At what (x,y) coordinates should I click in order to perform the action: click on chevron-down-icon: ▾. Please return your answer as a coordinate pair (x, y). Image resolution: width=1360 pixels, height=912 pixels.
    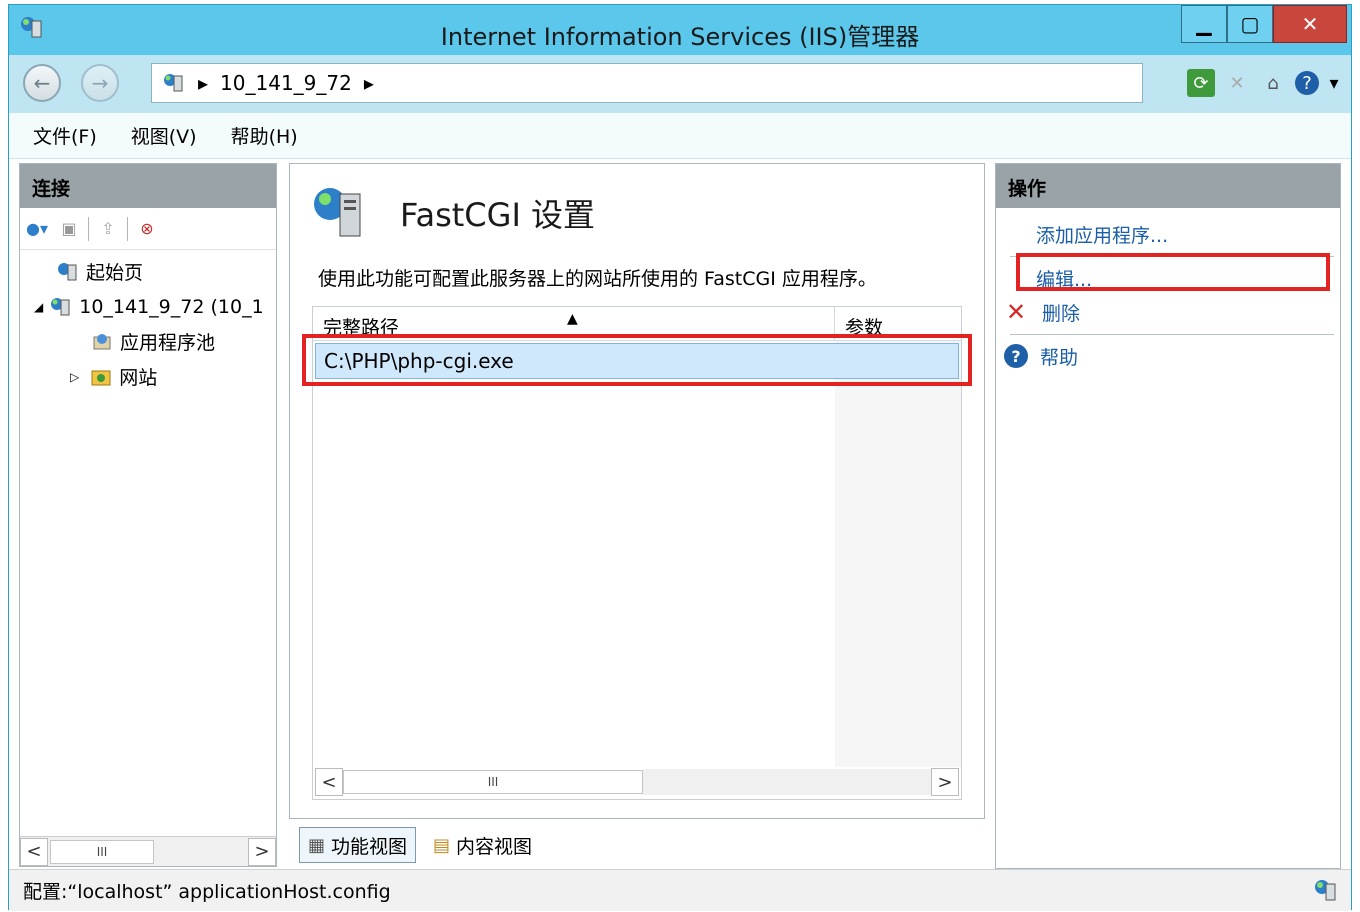
    Looking at the image, I should click on (1334, 83).